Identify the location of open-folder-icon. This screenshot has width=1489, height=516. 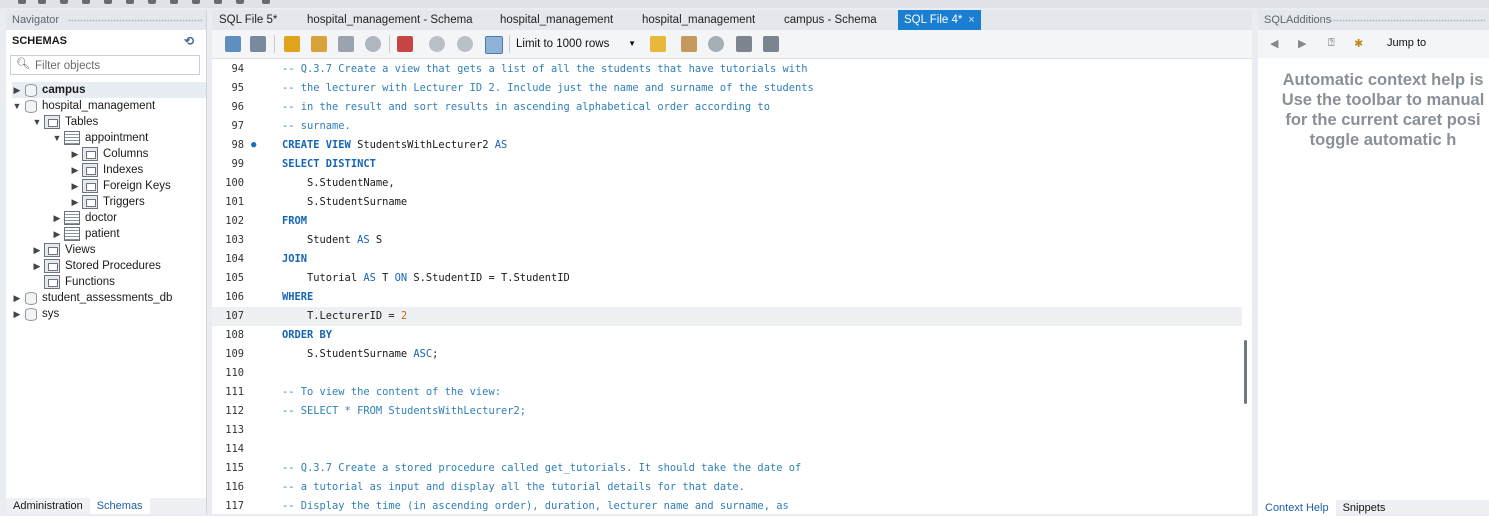
(233, 44).